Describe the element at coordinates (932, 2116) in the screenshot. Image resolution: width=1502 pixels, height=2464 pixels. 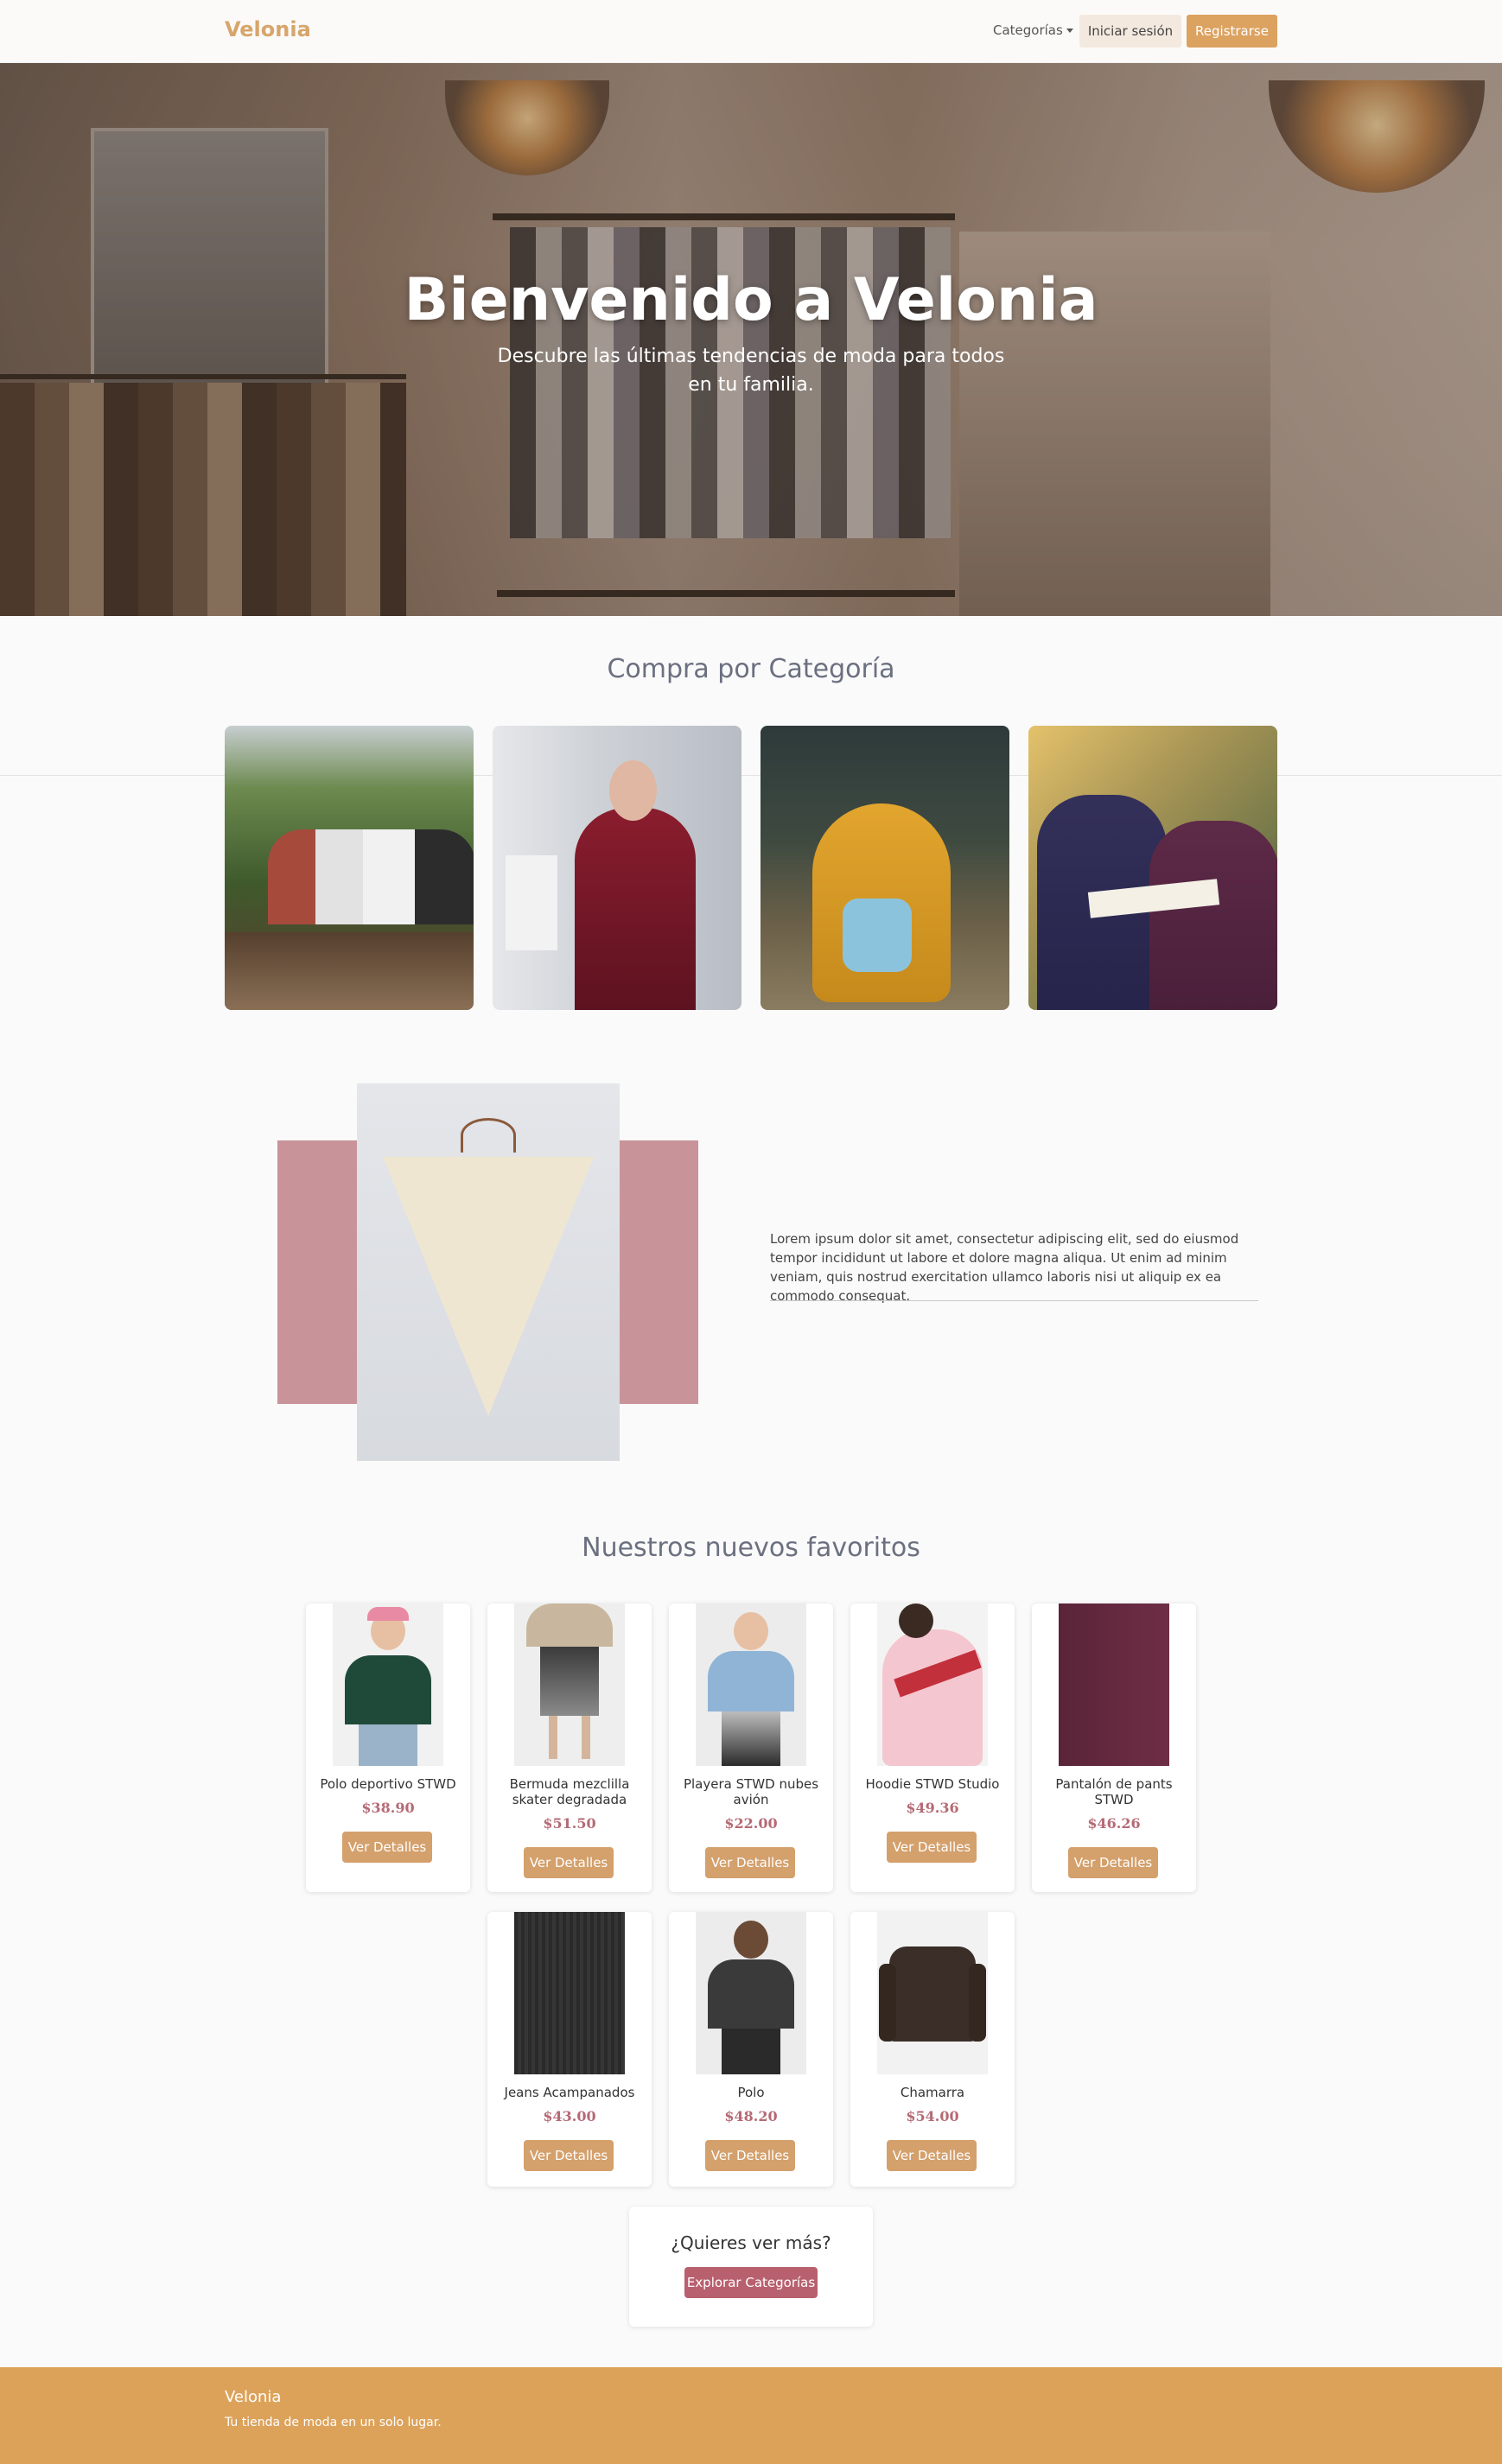
I see `product-price: $54.00` at that location.